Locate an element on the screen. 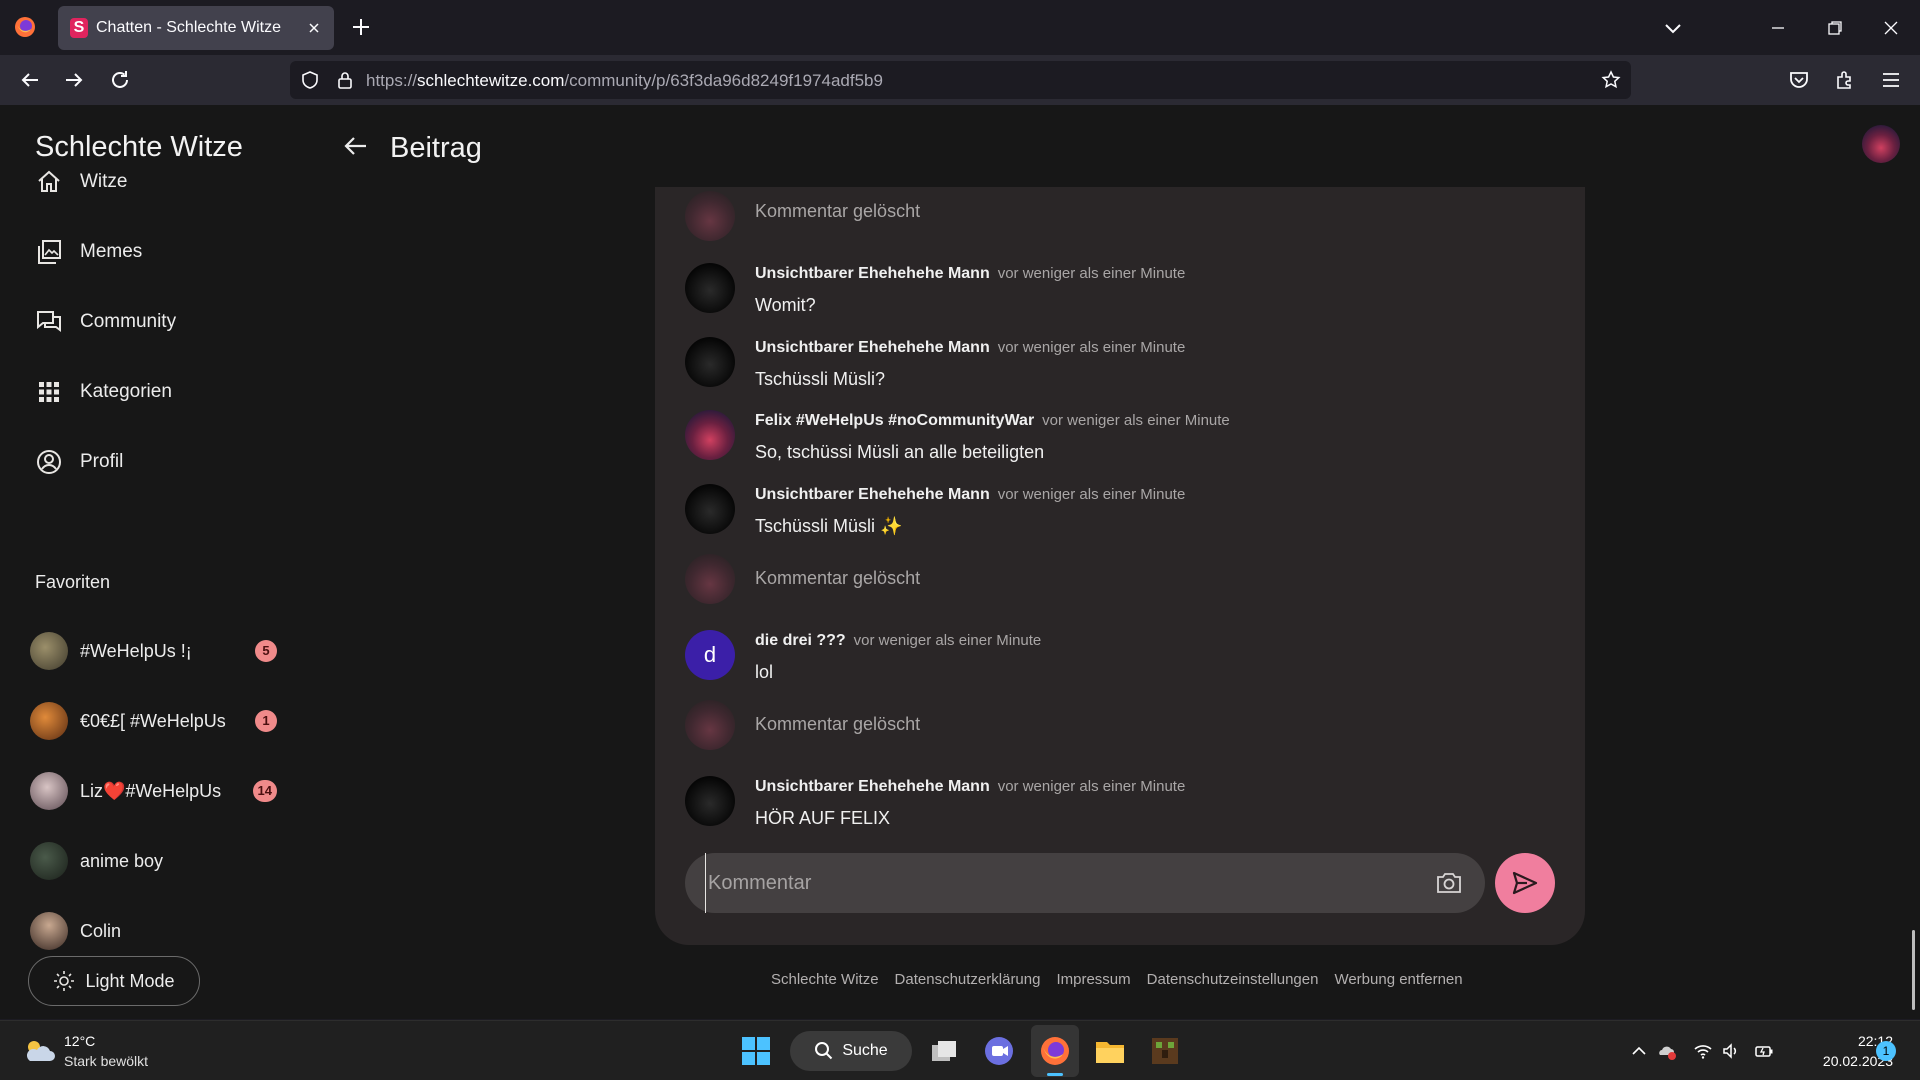 The image size is (1920, 1080). battery-icon is located at coordinates (1764, 1051).